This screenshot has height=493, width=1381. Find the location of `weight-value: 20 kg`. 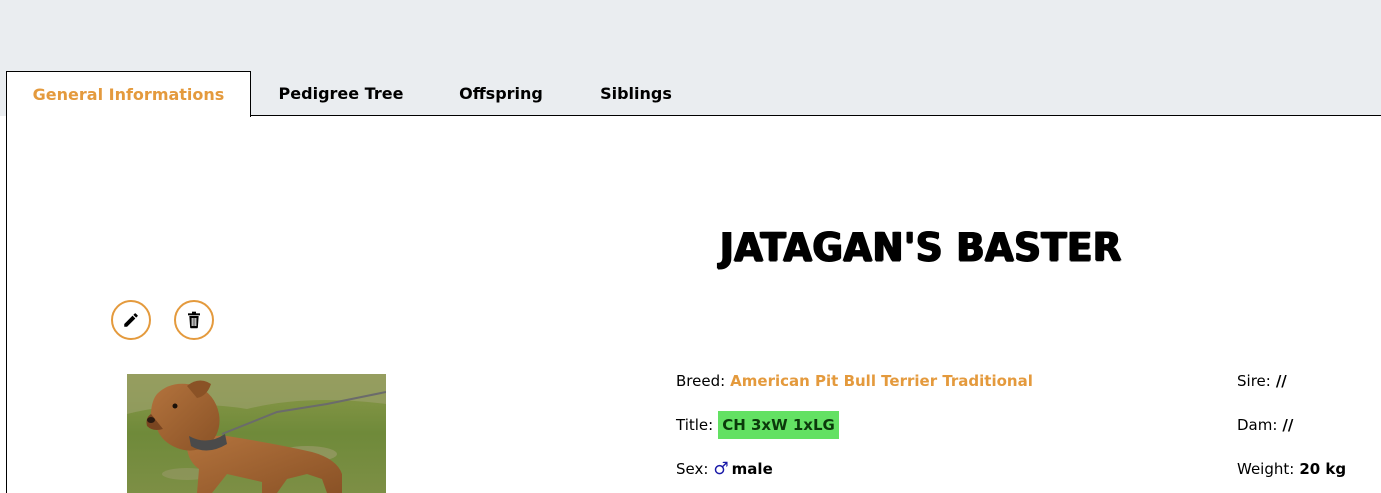

weight-value: 20 kg is located at coordinates (1323, 469).